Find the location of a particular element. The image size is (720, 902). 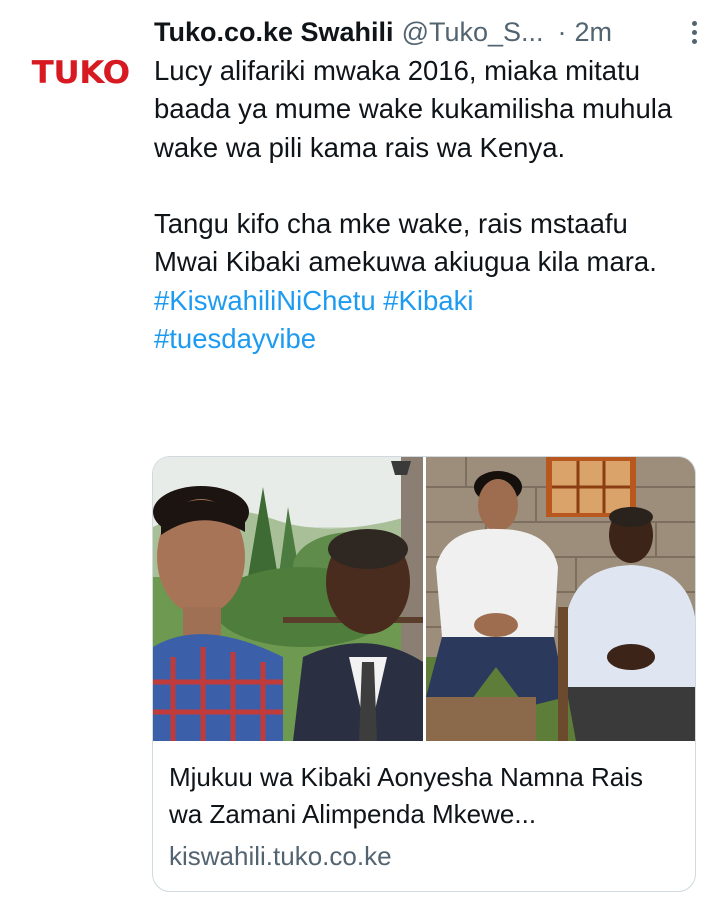

hashtag-line-1: #KiswahiliNiChetu #Kibaki is located at coordinates (414, 301).